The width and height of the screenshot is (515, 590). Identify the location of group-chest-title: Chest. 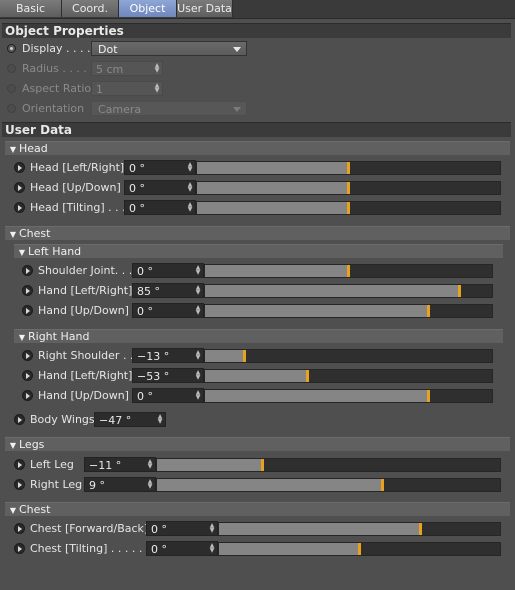
(35, 233).